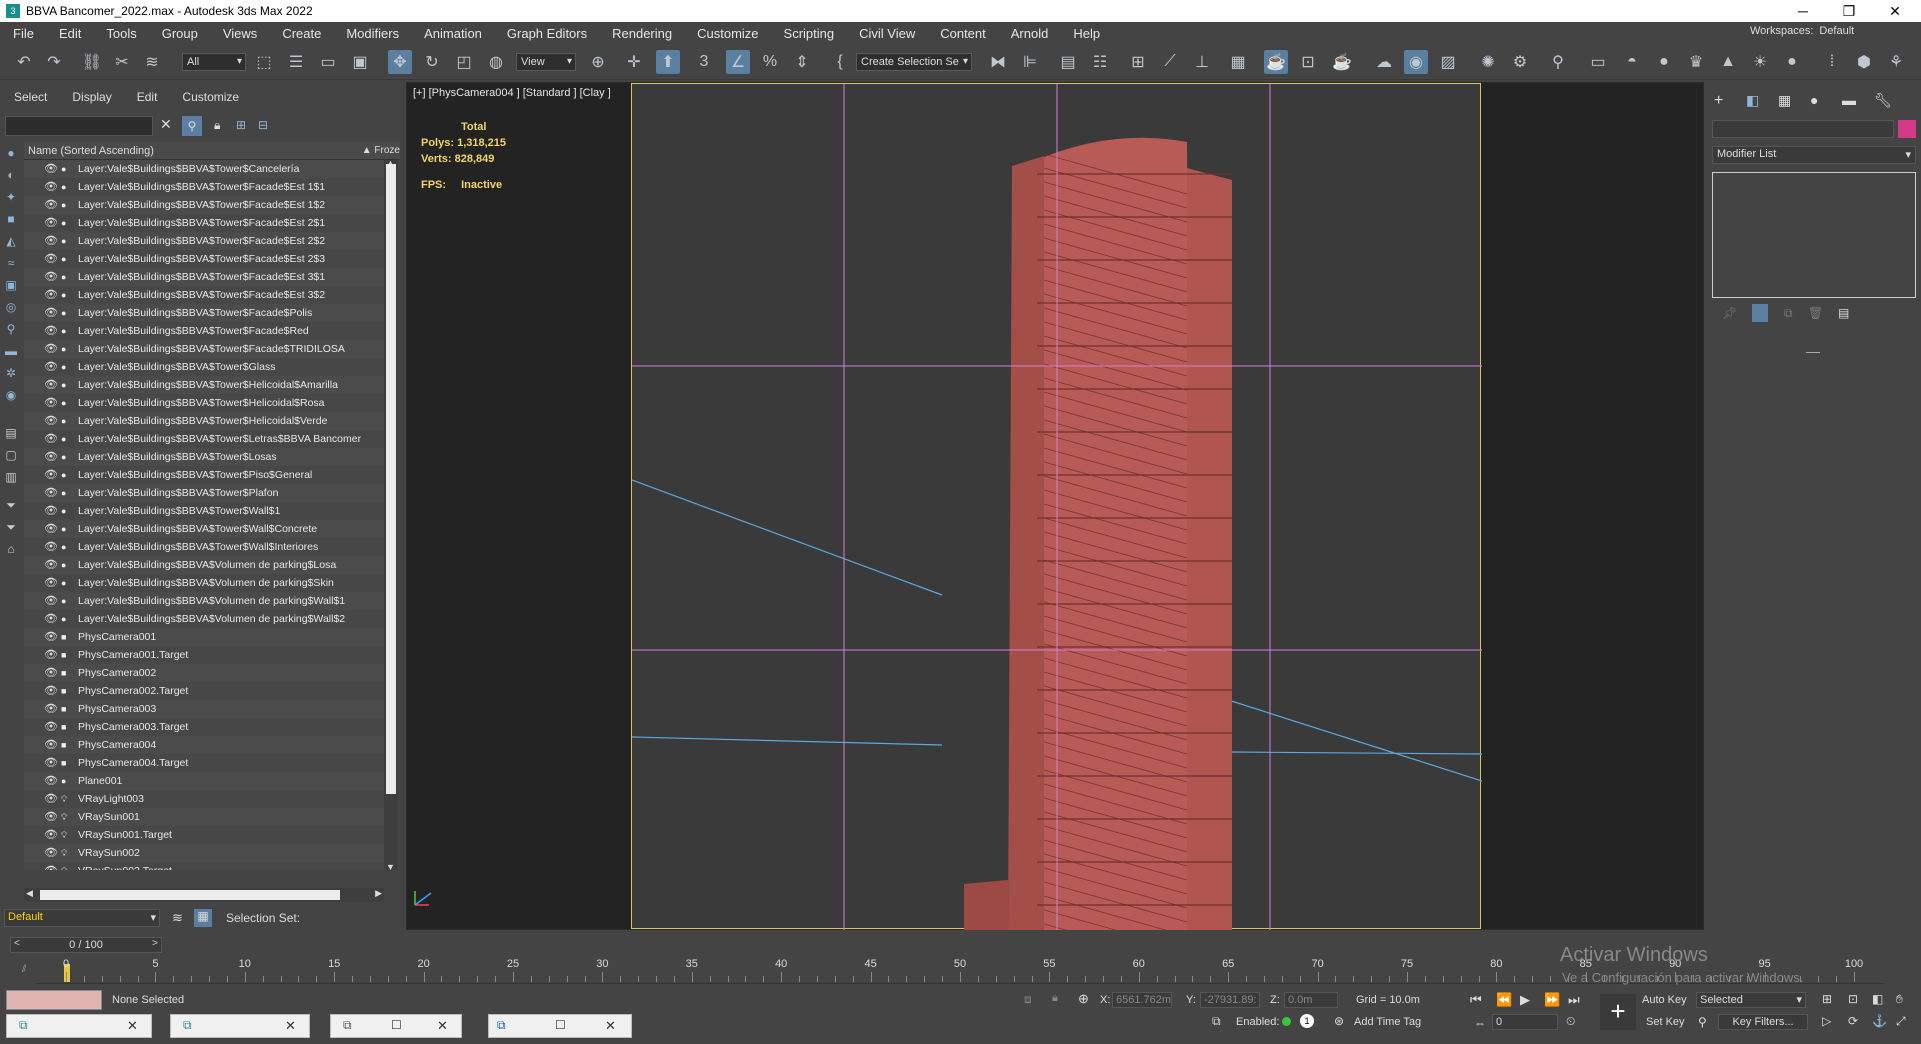  I want to click on restore-button: ❐, so click(1849, 11).